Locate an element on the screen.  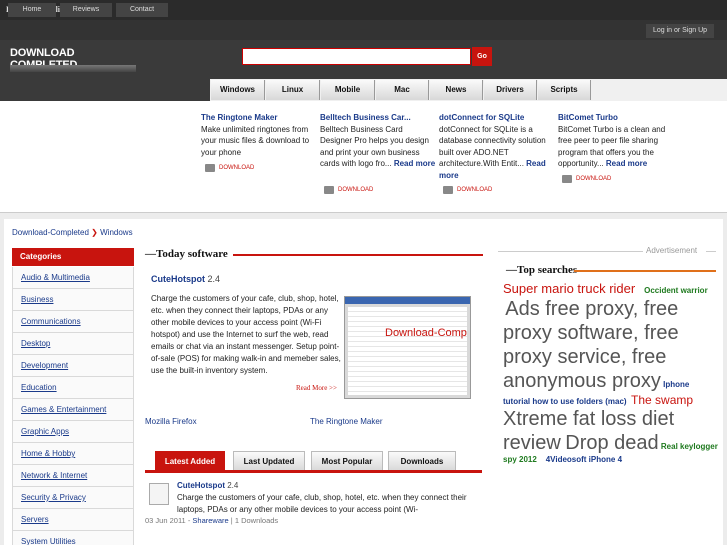
sidebar-item-desktop: Desktop is located at coordinates (73, 344).